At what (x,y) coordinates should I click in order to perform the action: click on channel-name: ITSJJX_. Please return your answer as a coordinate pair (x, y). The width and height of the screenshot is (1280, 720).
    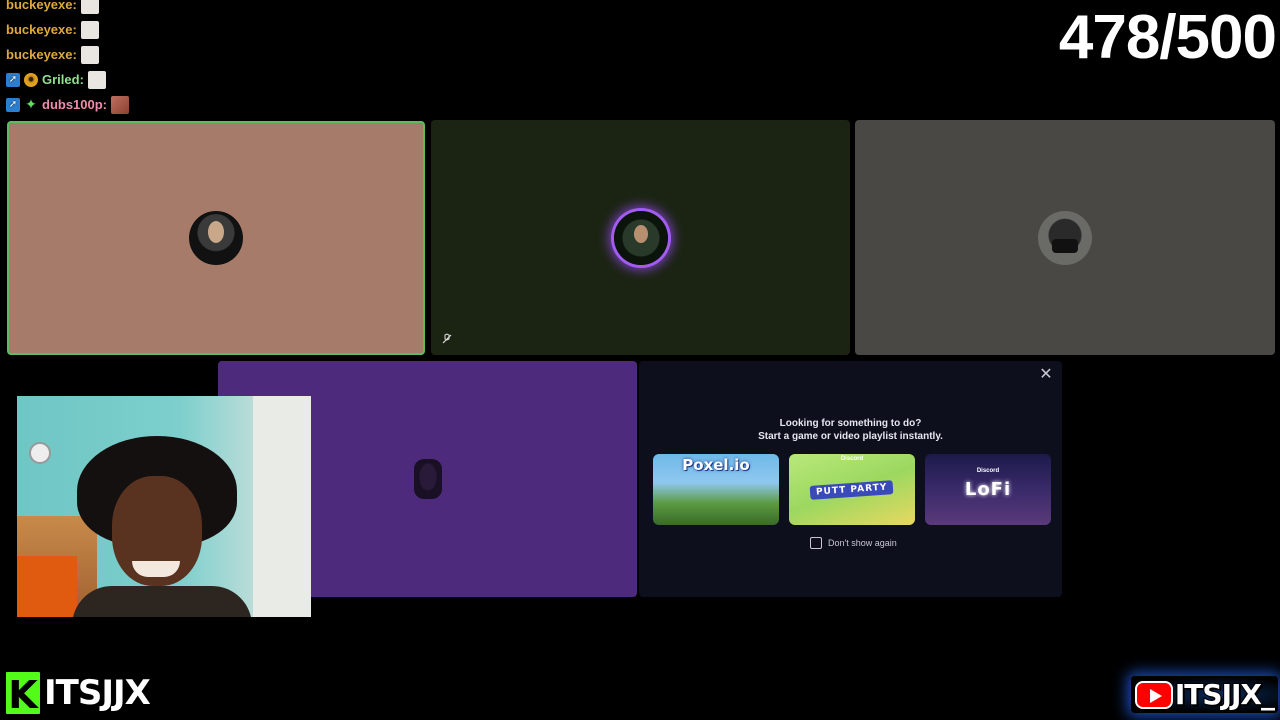
    Looking at the image, I should click on (1225, 694).